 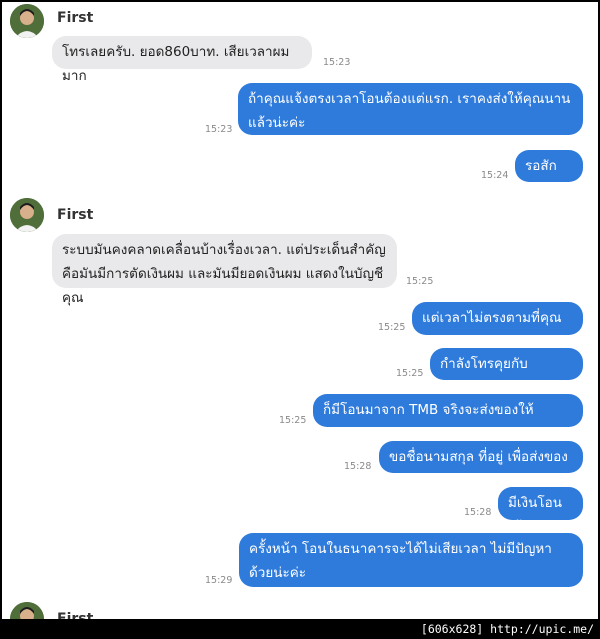 What do you see at coordinates (219, 580) in the screenshot?
I see `message-time: 15:29` at bounding box center [219, 580].